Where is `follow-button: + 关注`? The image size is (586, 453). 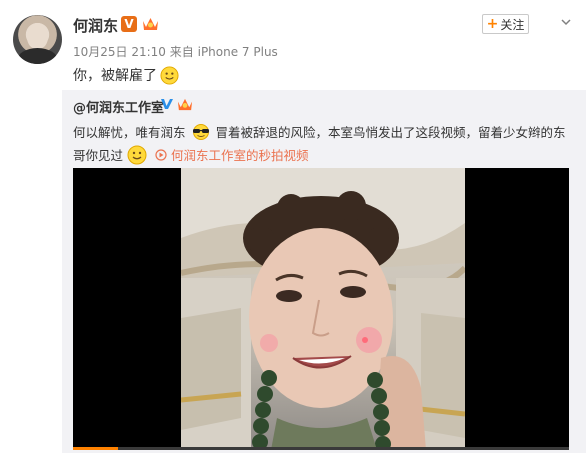
follow-button: + 关注 is located at coordinates (505, 24).